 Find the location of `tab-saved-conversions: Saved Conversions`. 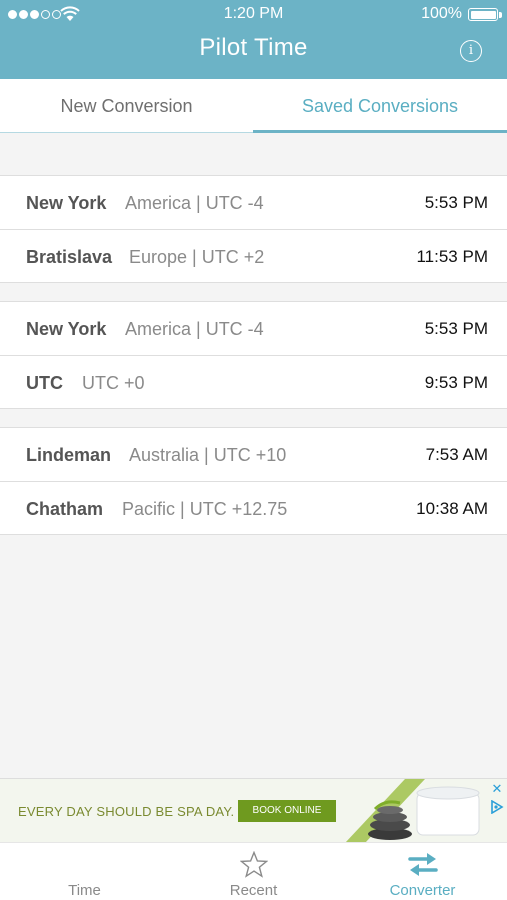

tab-saved-conversions: Saved Conversions is located at coordinates (380, 106).